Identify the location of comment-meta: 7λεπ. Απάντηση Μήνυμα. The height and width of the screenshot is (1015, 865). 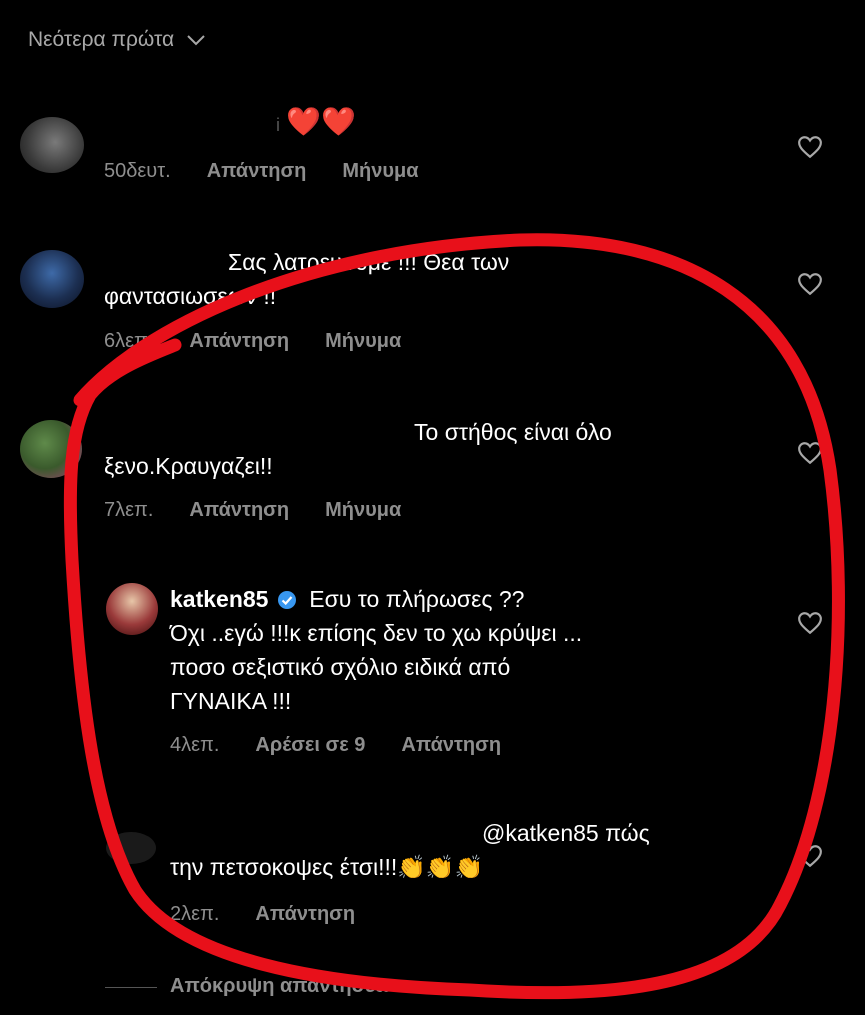
(252, 510).